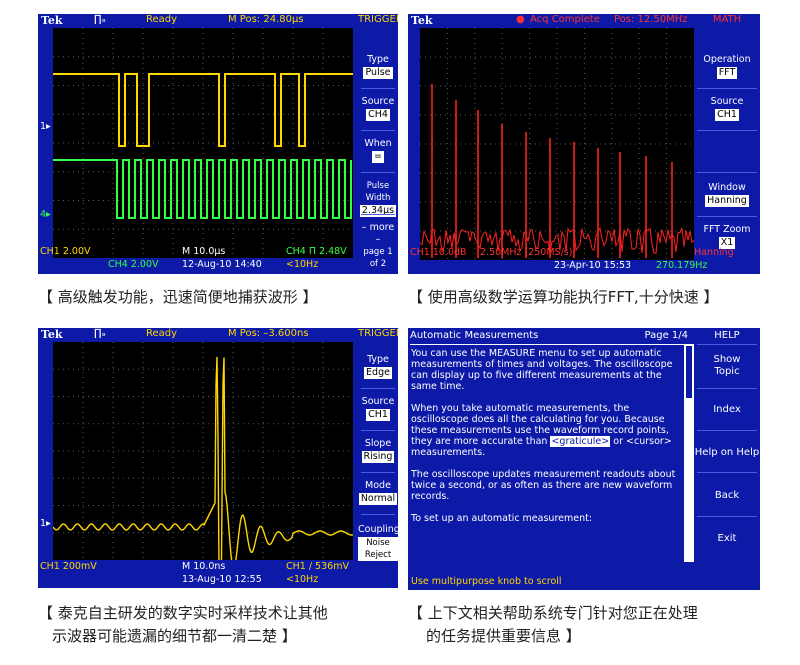 Image resolution: width=800 pixels, height=665 pixels. Describe the element at coordinates (378, 108) in the screenshot. I see `menu-item-source: Source CH4` at that location.